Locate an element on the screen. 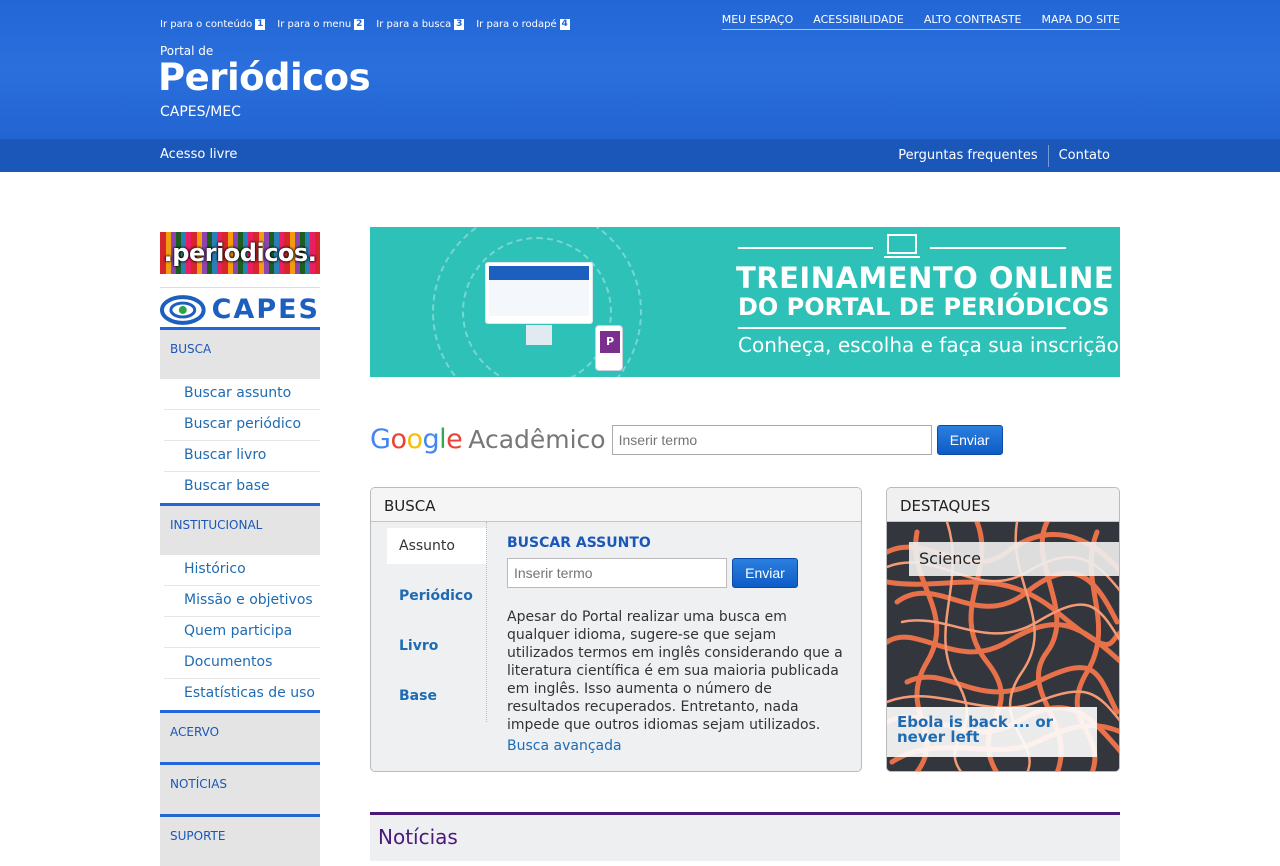  section-head-suporte: SUPORTE is located at coordinates (240, 840).